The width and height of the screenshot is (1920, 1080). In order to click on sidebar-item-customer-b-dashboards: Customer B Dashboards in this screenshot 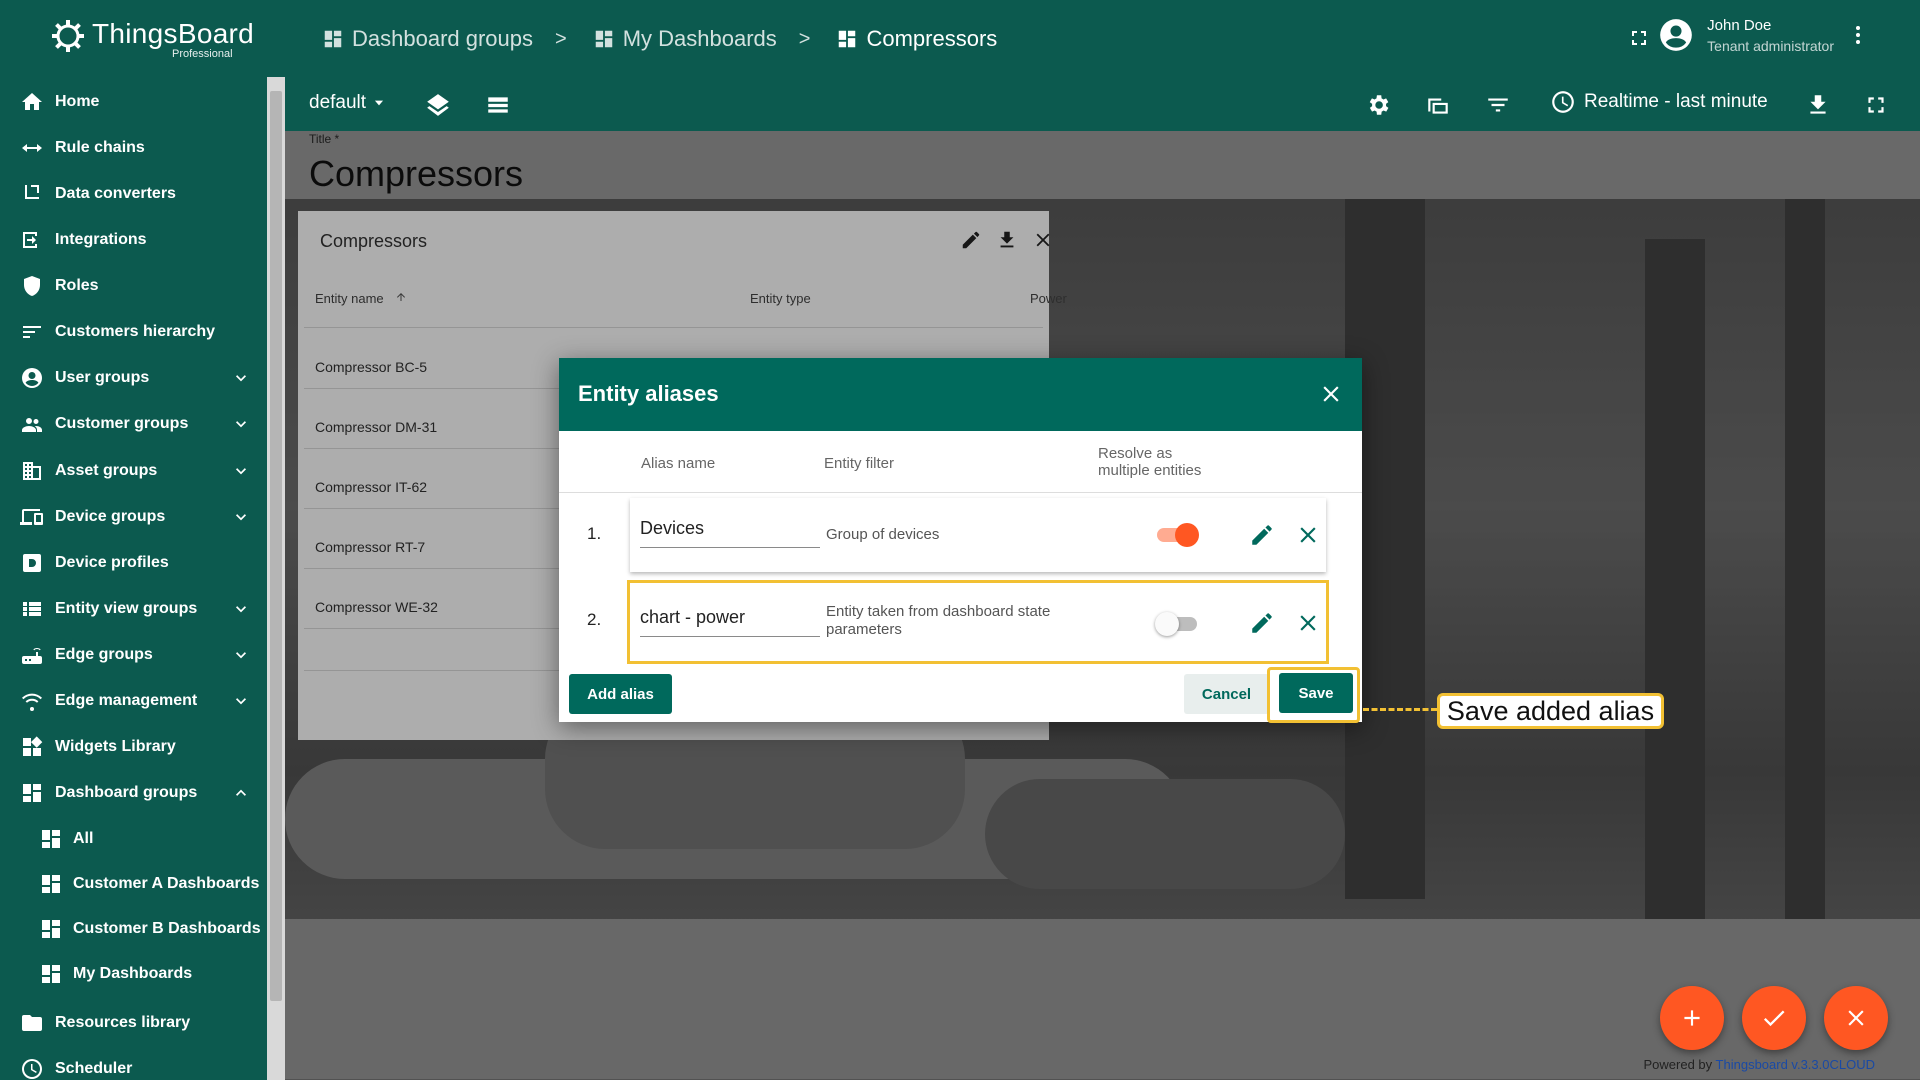, I will do `click(133, 929)`.